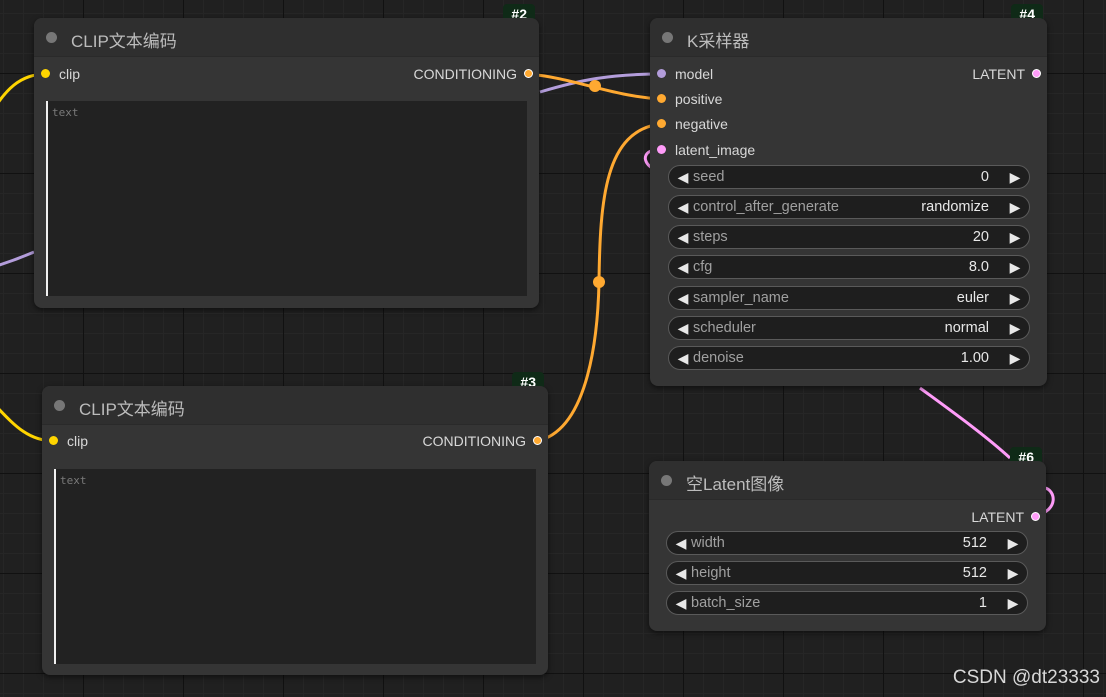 The width and height of the screenshot is (1106, 697). I want to click on widget-value: 0, so click(985, 177).